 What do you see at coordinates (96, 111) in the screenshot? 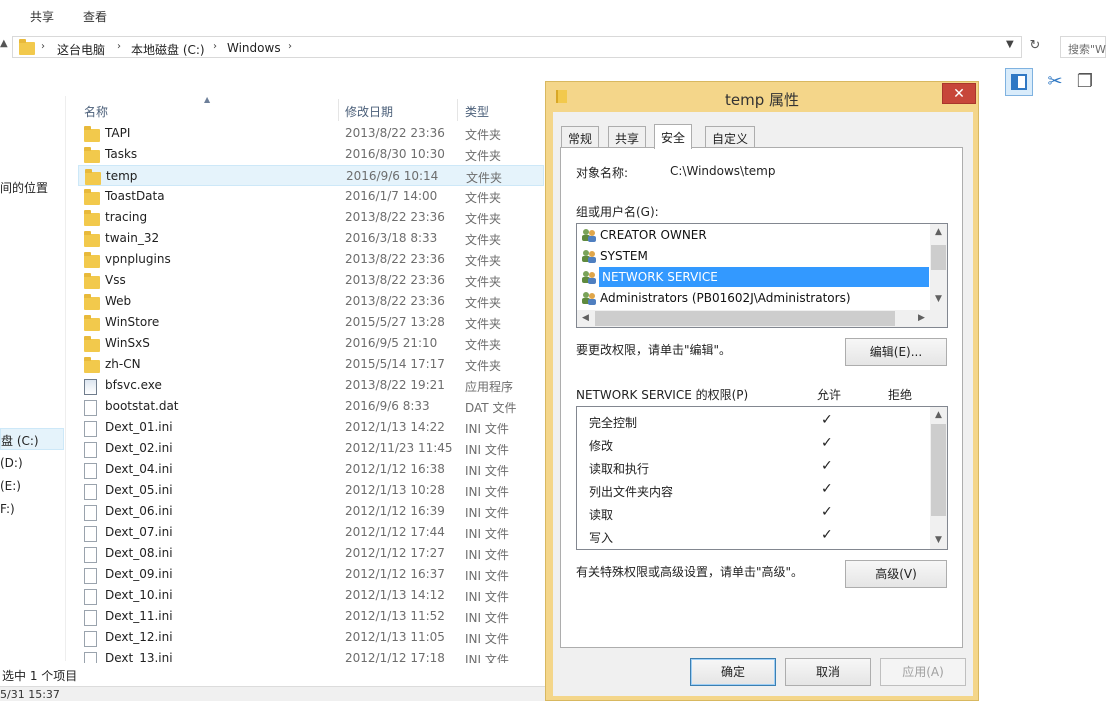
I see `column-header-name: 名称` at bounding box center [96, 111].